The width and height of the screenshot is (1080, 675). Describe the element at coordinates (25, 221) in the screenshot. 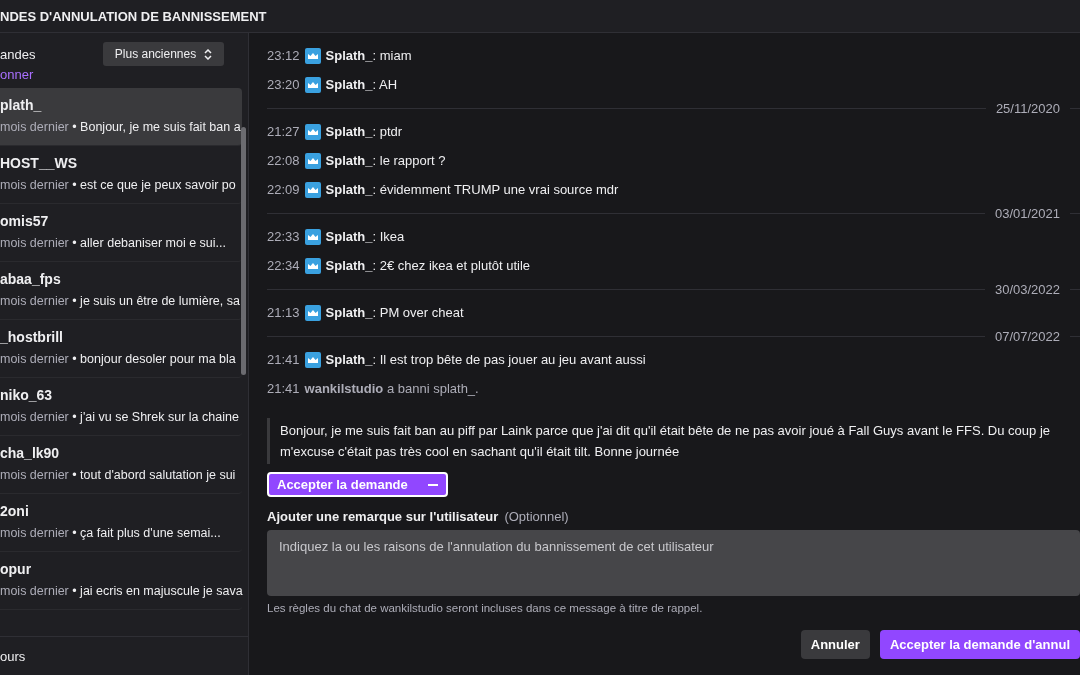

I see `request-username: omis57` at that location.